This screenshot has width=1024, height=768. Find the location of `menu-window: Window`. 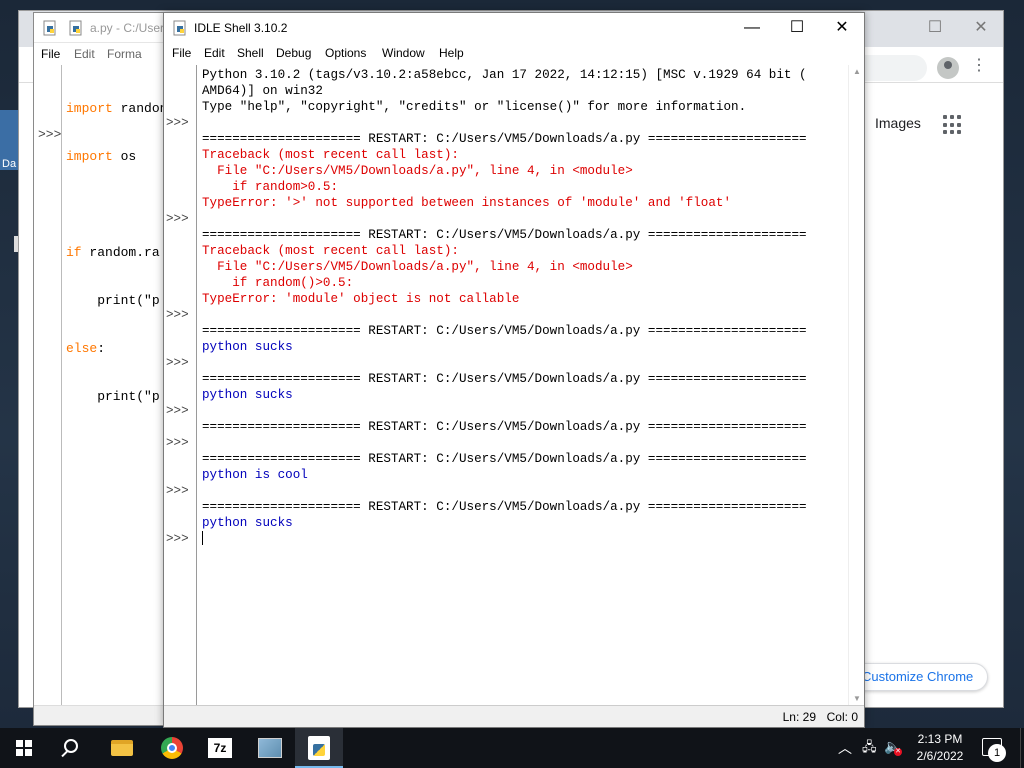

menu-window: Window is located at coordinates (403, 53).